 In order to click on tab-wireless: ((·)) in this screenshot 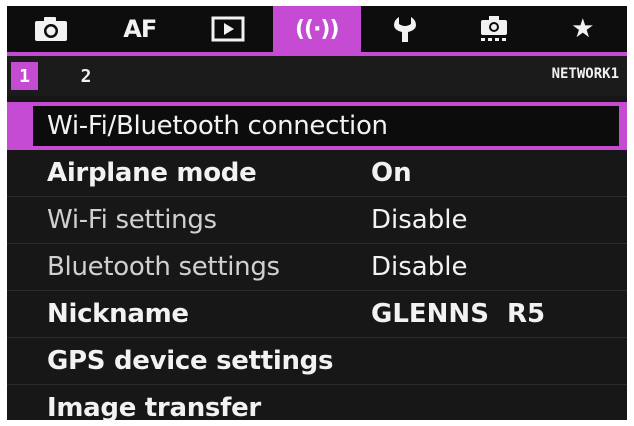, I will do `click(316, 29)`.